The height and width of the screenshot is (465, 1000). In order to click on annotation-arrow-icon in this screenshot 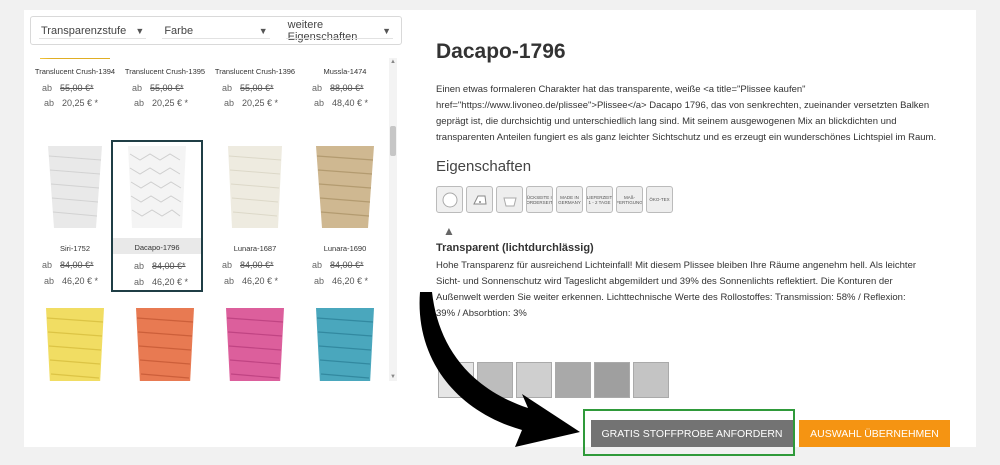, I will do `click(499, 369)`.